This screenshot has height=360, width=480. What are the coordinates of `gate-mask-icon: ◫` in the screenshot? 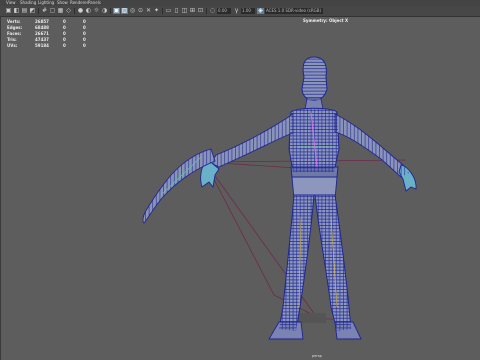 It's located at (184, 11).